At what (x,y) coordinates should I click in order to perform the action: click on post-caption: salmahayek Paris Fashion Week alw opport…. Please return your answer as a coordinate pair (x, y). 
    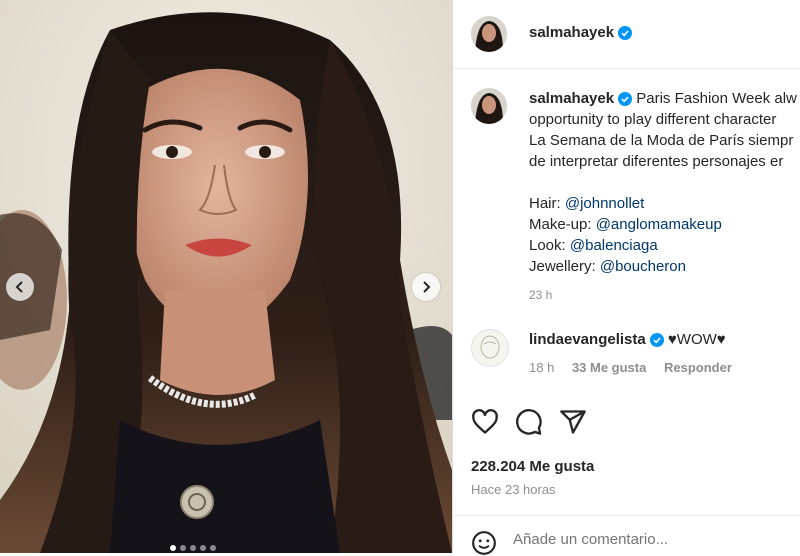
    Looking at the image, I should click on (664, 197).